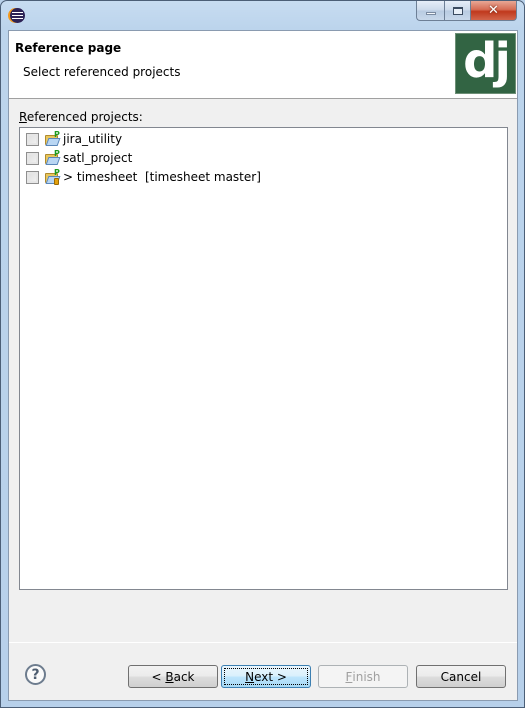 The width and height of the screenshot is (525, 708). I want to click on cancel-button: Cancel, so click(461, 676).